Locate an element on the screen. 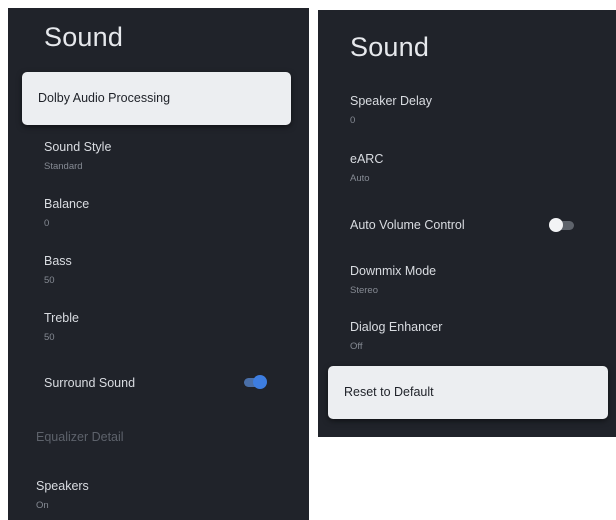 This screenshot has height=520, width=616. menu-item-auto-volume-control: Auto Volume Control is located at coordinates (467, 226).